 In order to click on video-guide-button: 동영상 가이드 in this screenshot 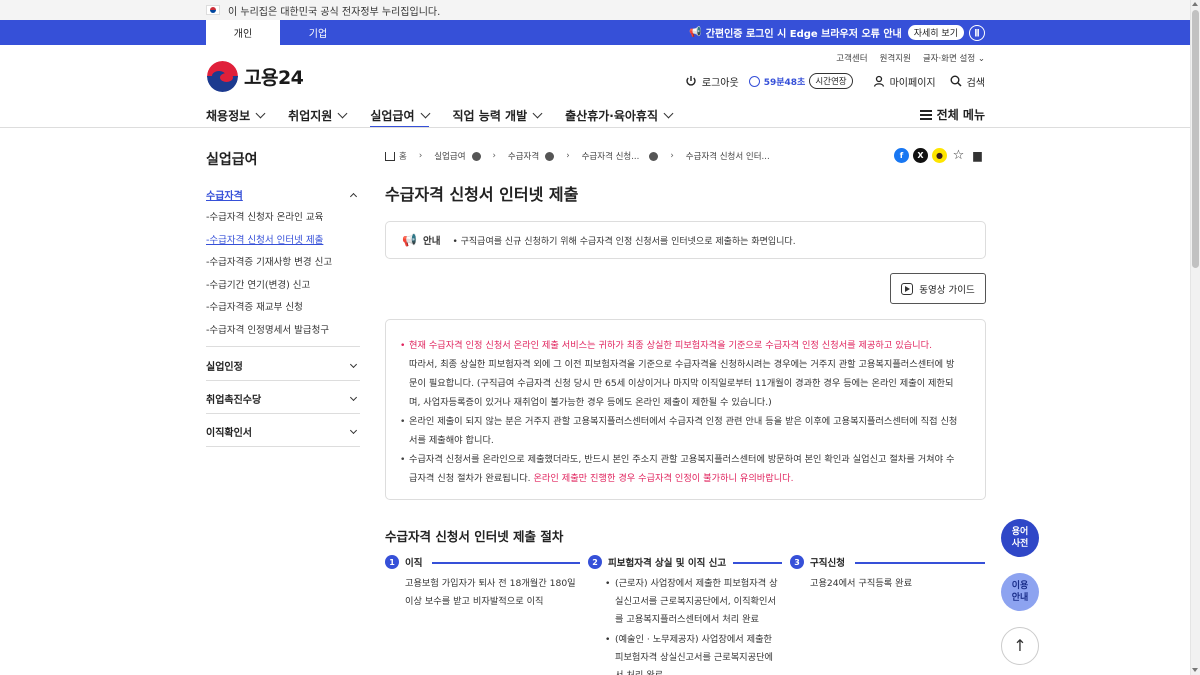, I will do `click(938, 288)`.